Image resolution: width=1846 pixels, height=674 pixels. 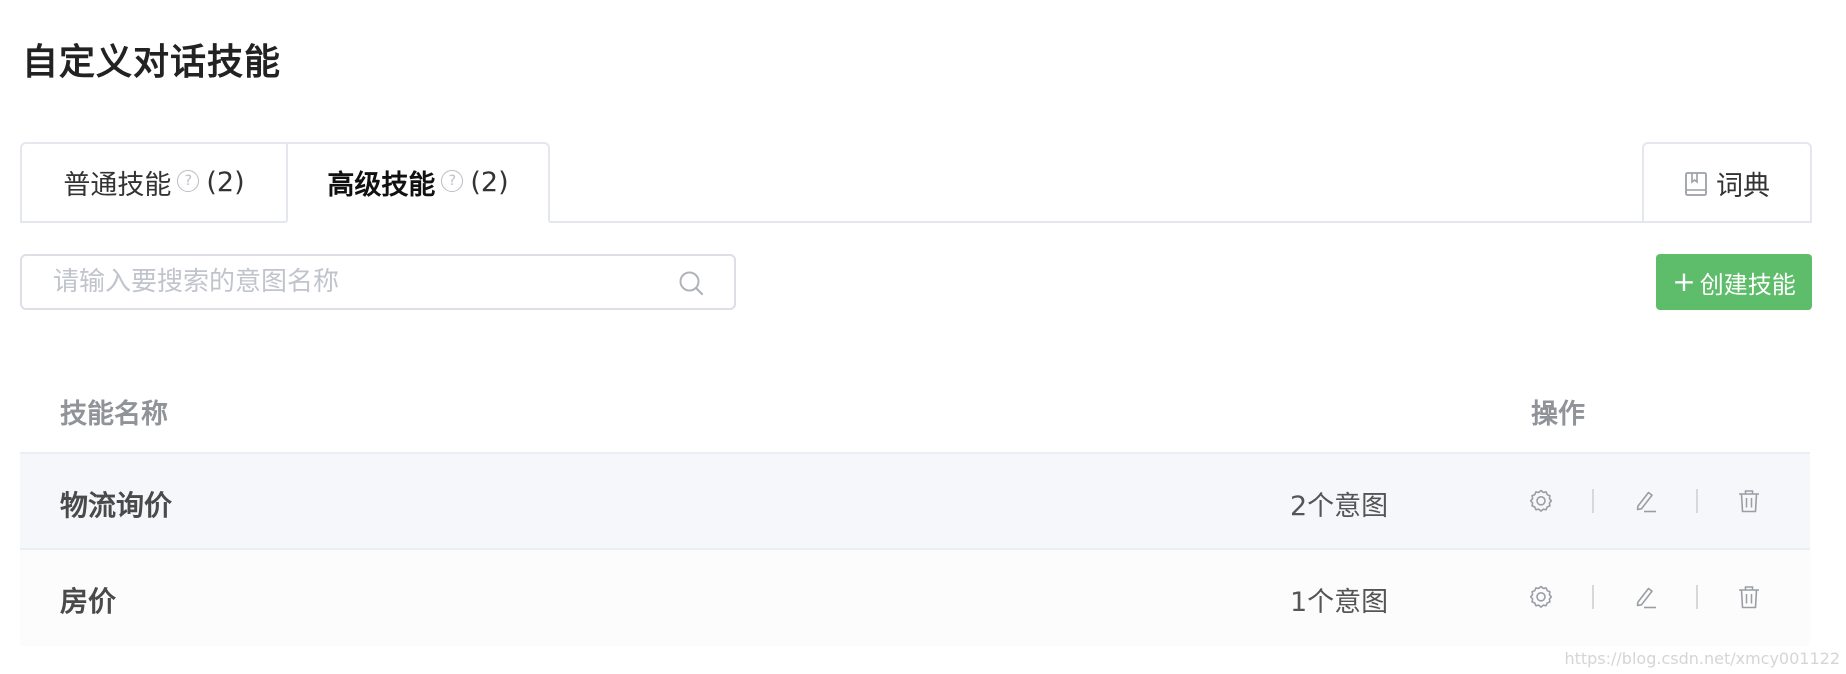 I want to click on table-row: 物流询价 2个意图, so click(x=915, y=502).